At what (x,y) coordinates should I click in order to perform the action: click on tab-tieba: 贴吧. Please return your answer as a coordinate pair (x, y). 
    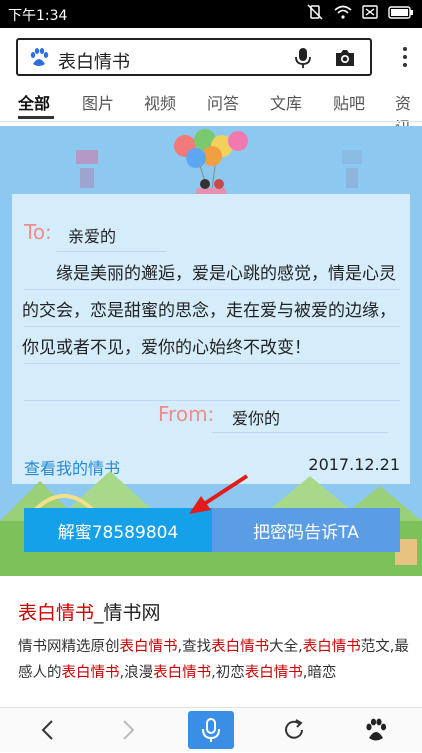
    Looking at the image, I should click on (349, 102).